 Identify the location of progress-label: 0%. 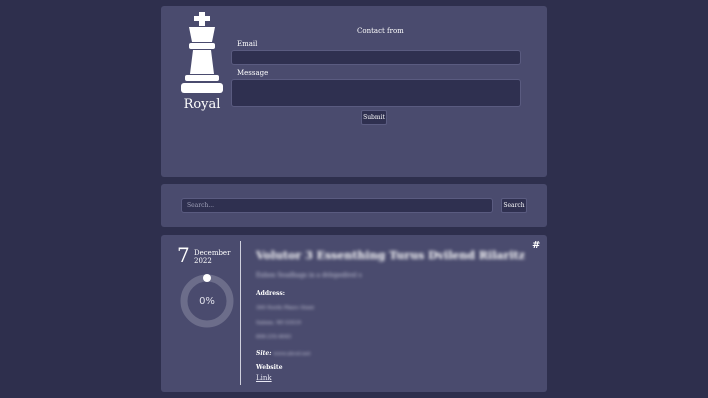
(207, 301).